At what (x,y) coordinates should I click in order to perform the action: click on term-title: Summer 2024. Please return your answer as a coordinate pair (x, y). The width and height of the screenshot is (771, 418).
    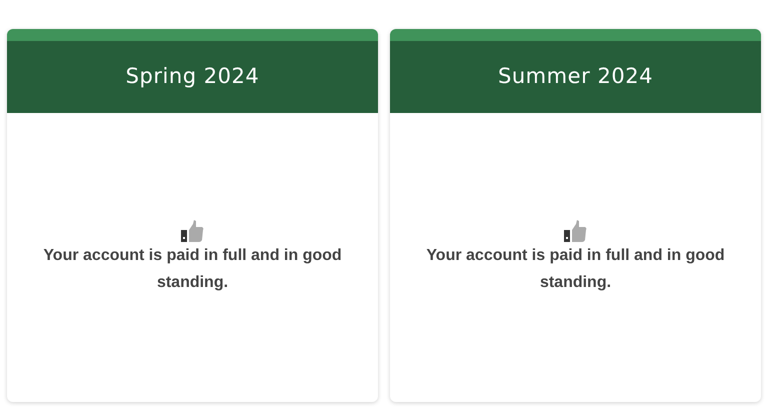
    Looking at the image, I should click on (575, 76).